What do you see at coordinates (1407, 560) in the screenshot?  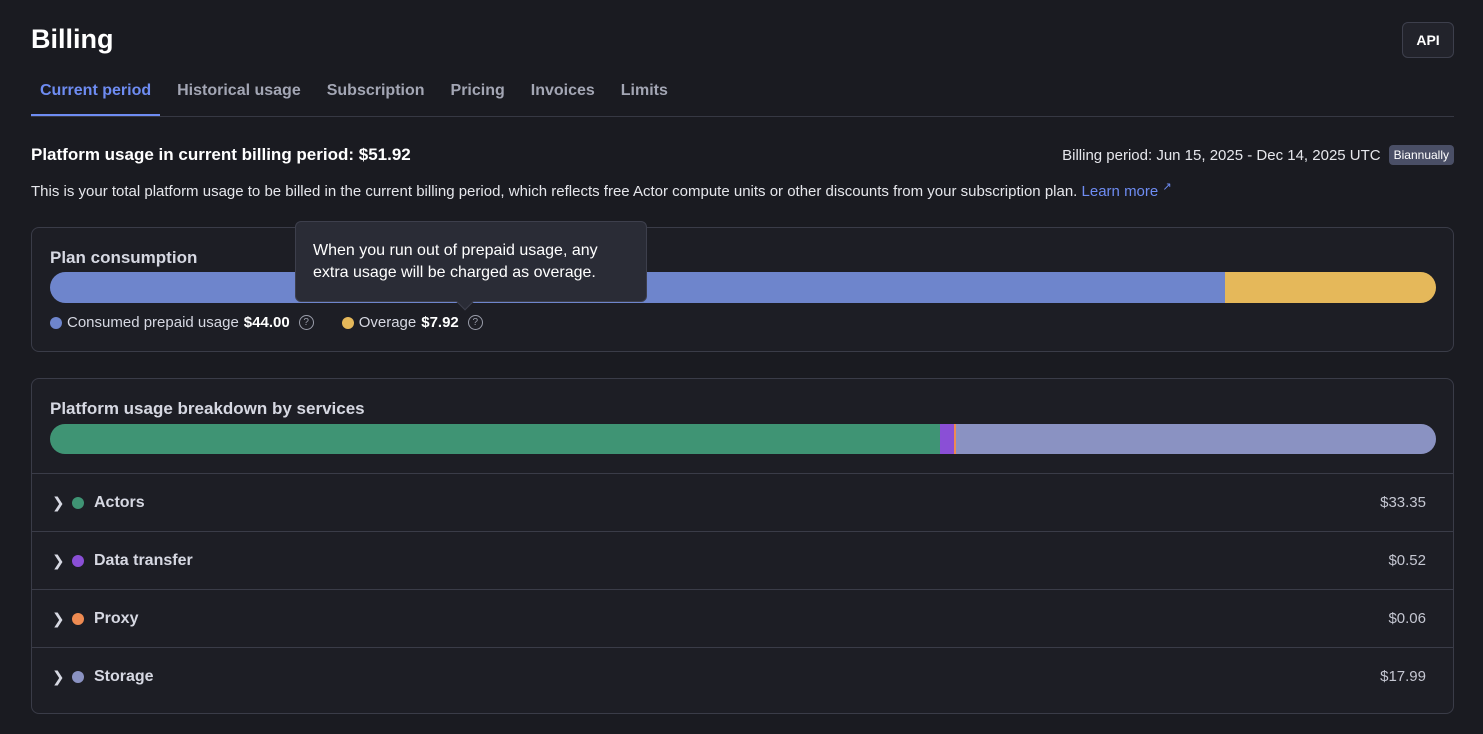 I see `service-amount: $0.52` at bounding box center [1407, 560].